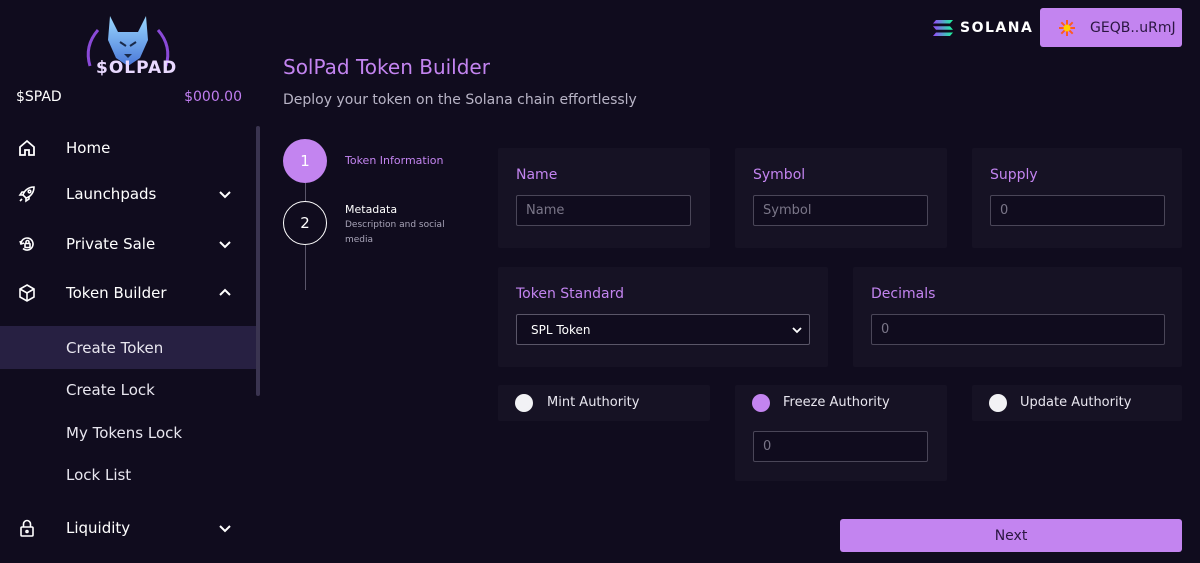 The image size is (1200, 563). I want to click on name-card: Name Name, so click(604, 198).